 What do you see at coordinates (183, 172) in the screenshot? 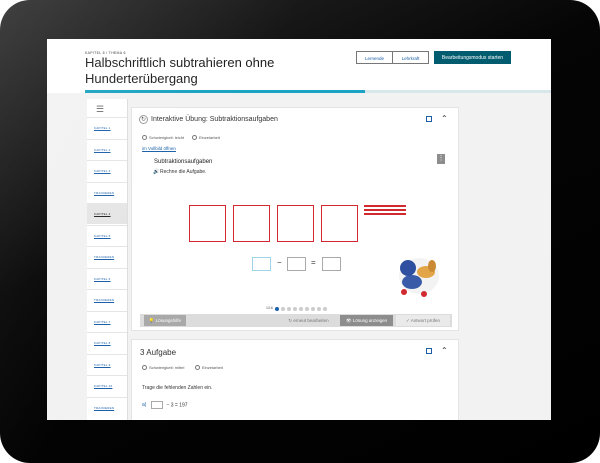
I see `exercise-instruction: Rechne die Aufgabe.` at bounding box center [183, 172].